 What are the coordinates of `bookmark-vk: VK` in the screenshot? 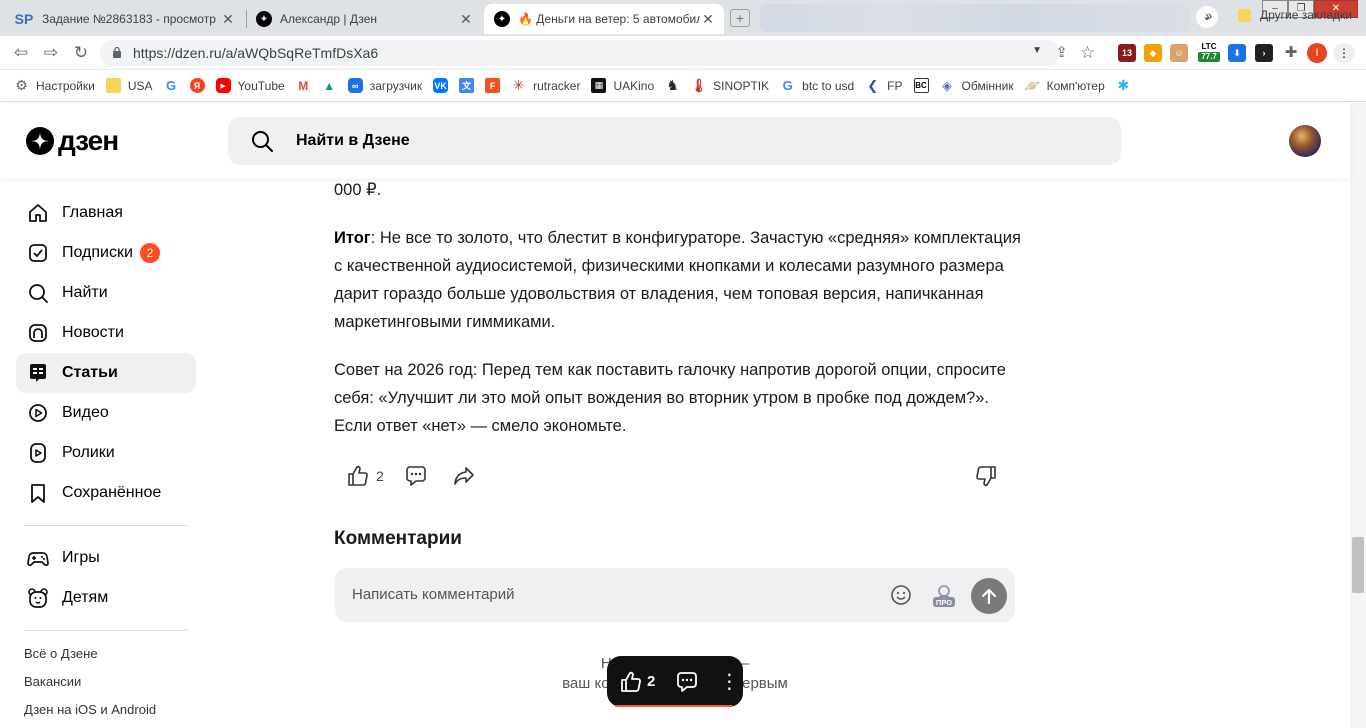 It's located at (441, 85).